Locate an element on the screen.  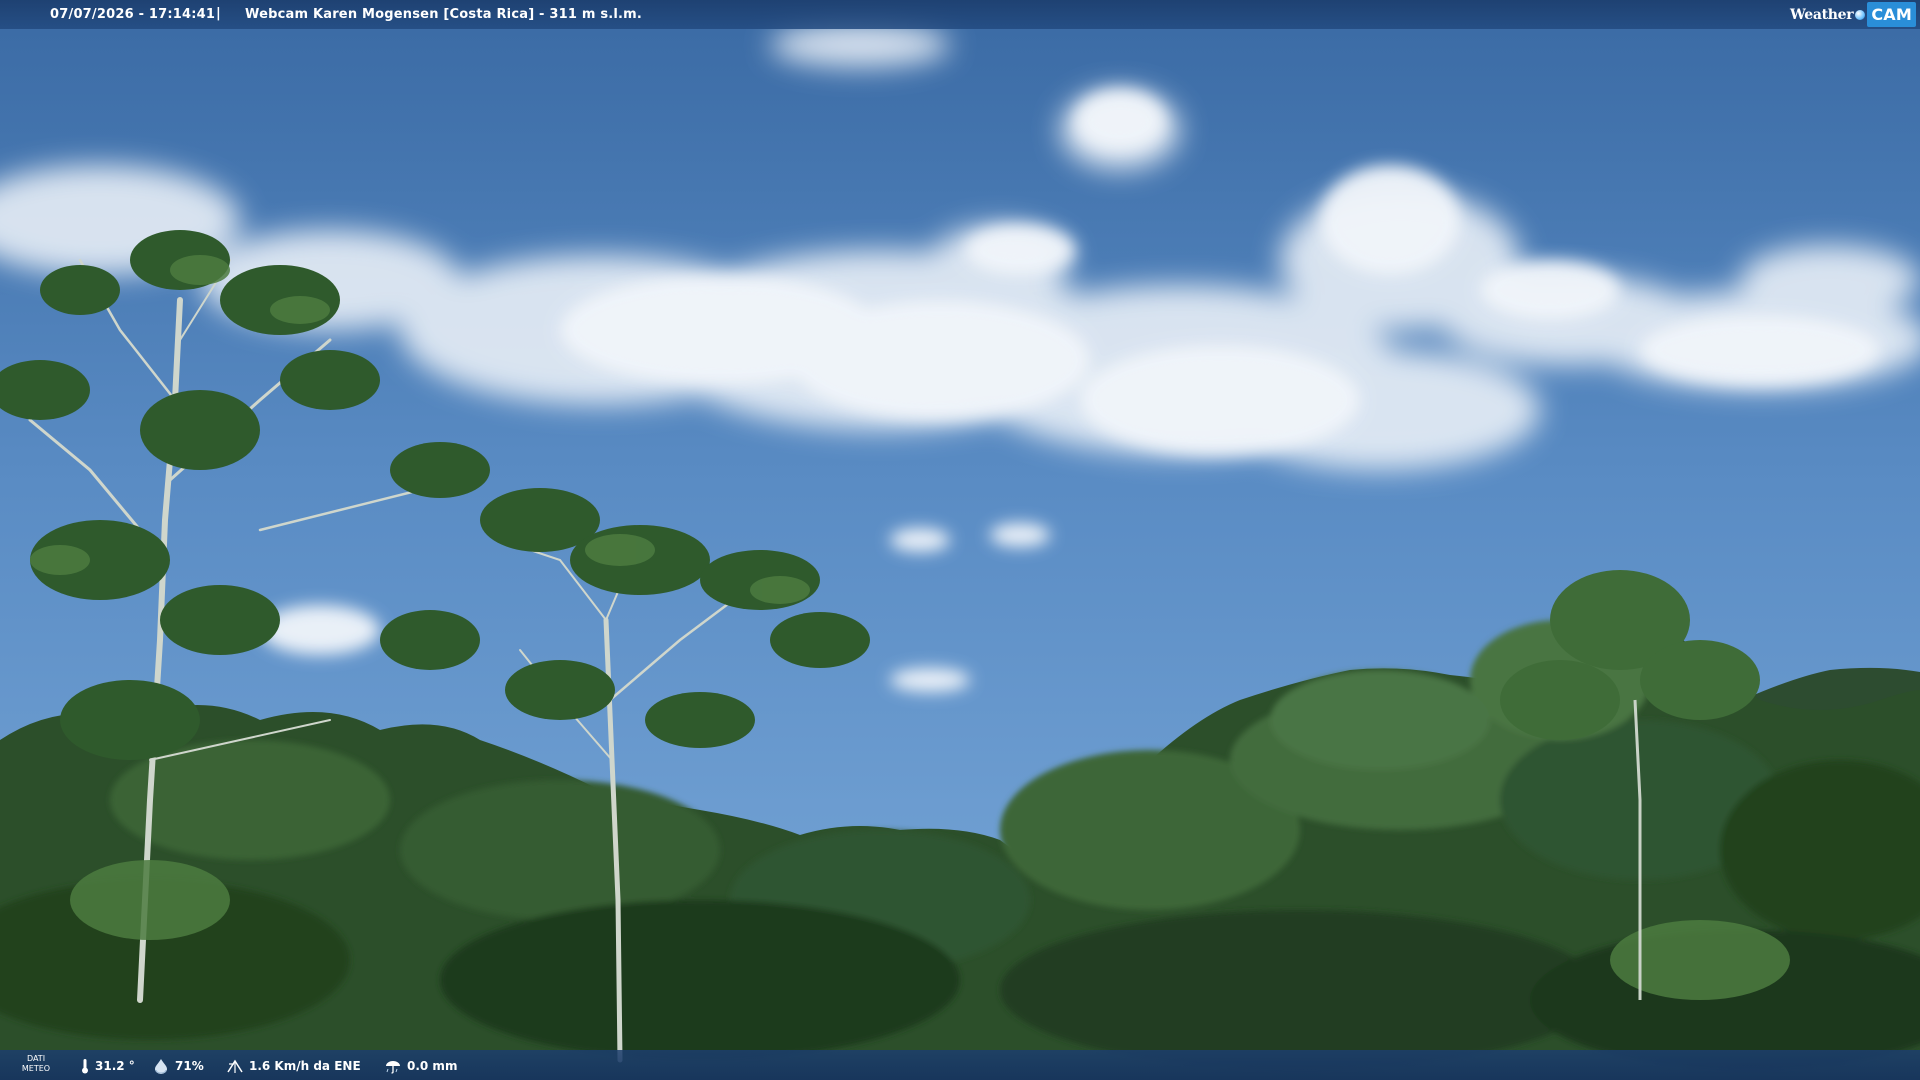
weathercam-logo: Weather CAM is located at coordinates (1855, 14).